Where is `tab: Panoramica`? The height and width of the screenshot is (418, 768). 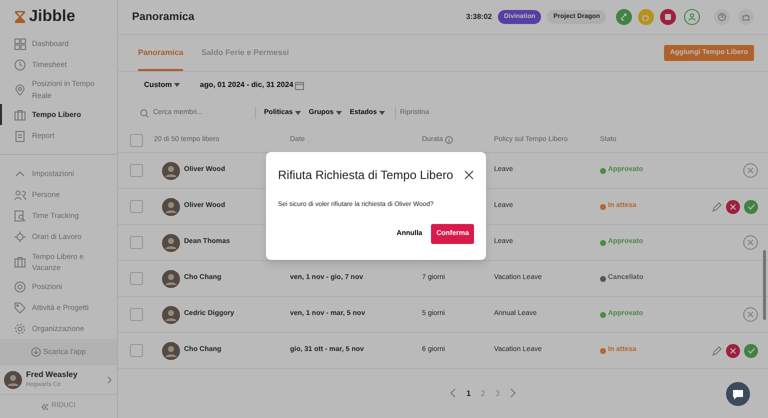 tab: Panoramica is located at coordinates (161, 53).